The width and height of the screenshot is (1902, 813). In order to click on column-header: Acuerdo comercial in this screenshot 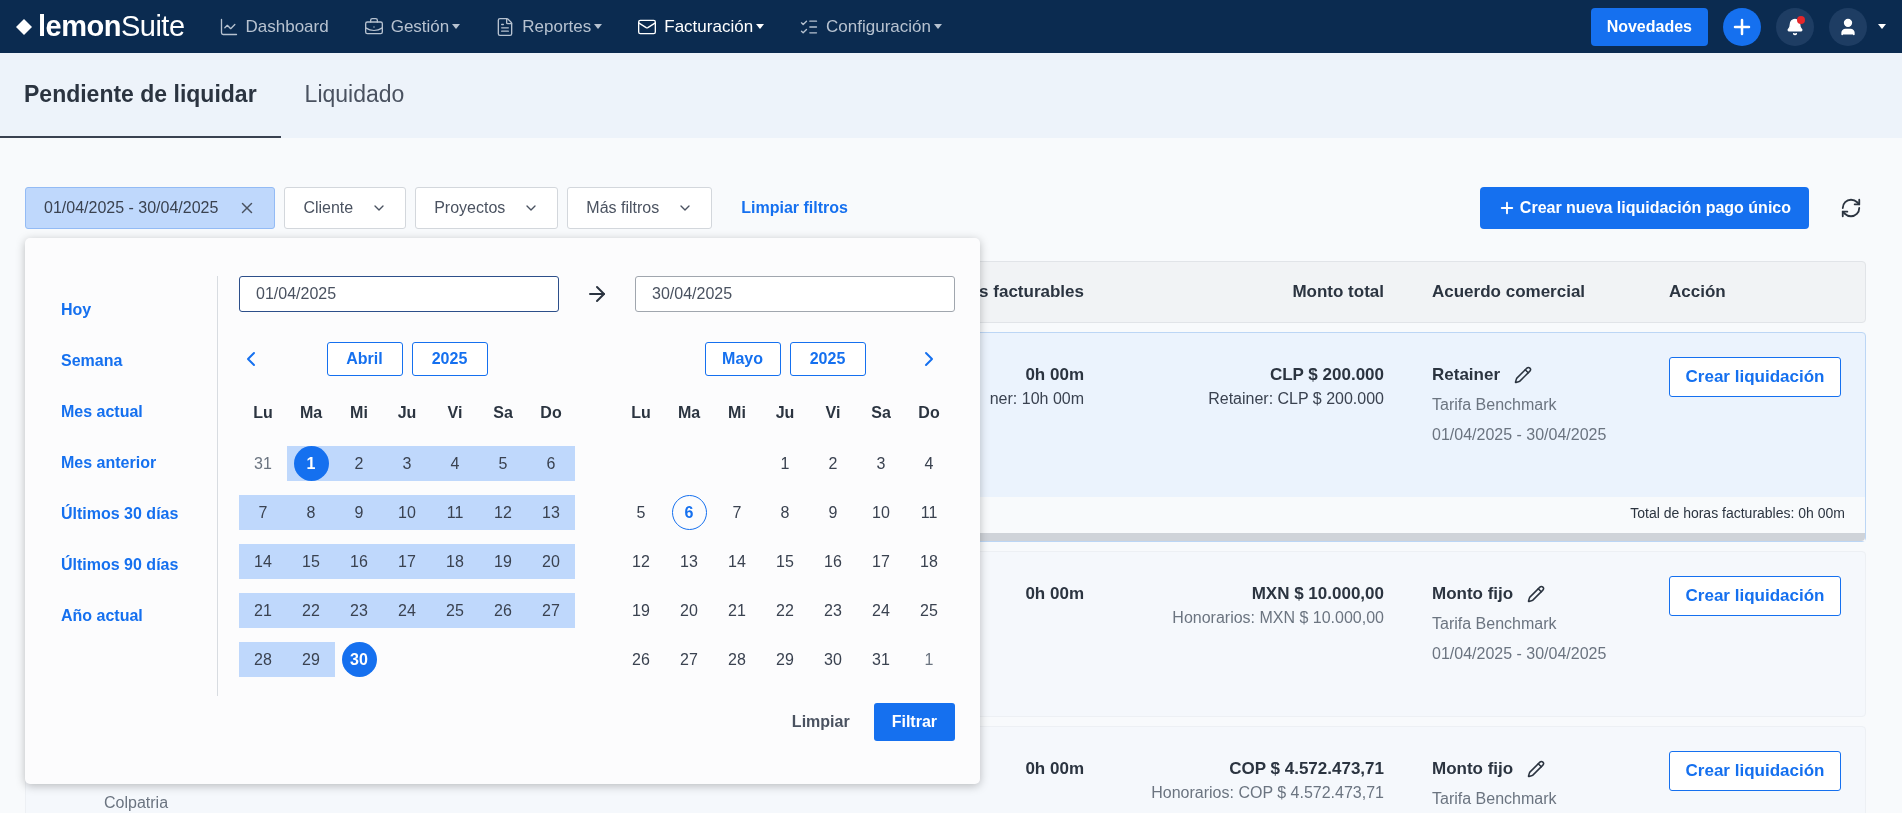, I will do `click(1508, 292)`.